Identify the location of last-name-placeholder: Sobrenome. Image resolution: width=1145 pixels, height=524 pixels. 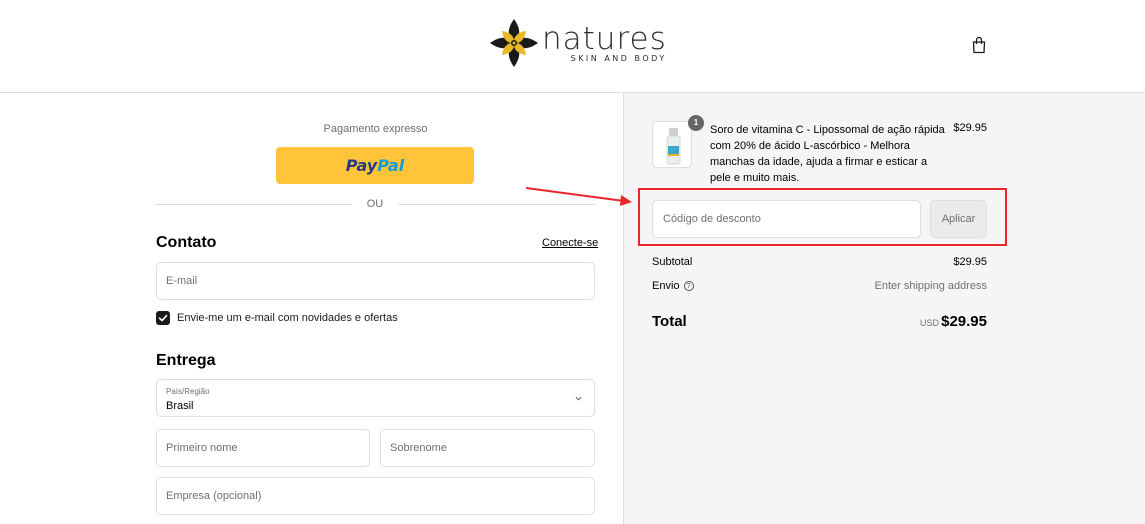
(418, 448).